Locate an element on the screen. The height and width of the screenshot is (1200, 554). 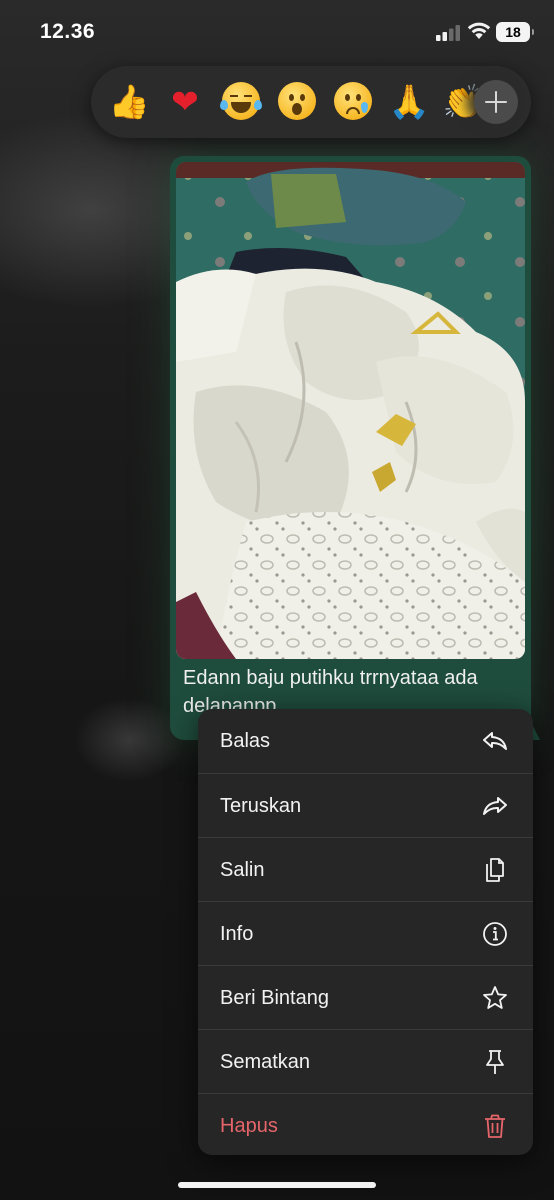
status-time: 12.36 is located at coordinates (68, 31).